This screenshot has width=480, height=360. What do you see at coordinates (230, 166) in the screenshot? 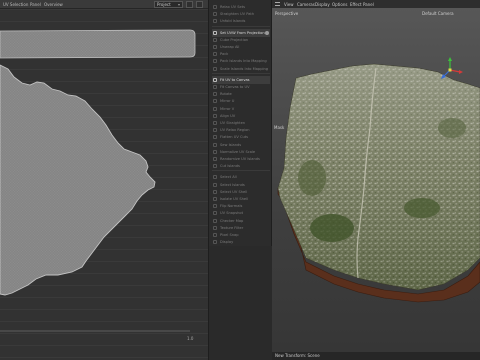
I see `tool-item-label: Cut Islands` at bounding box center [230, 166].